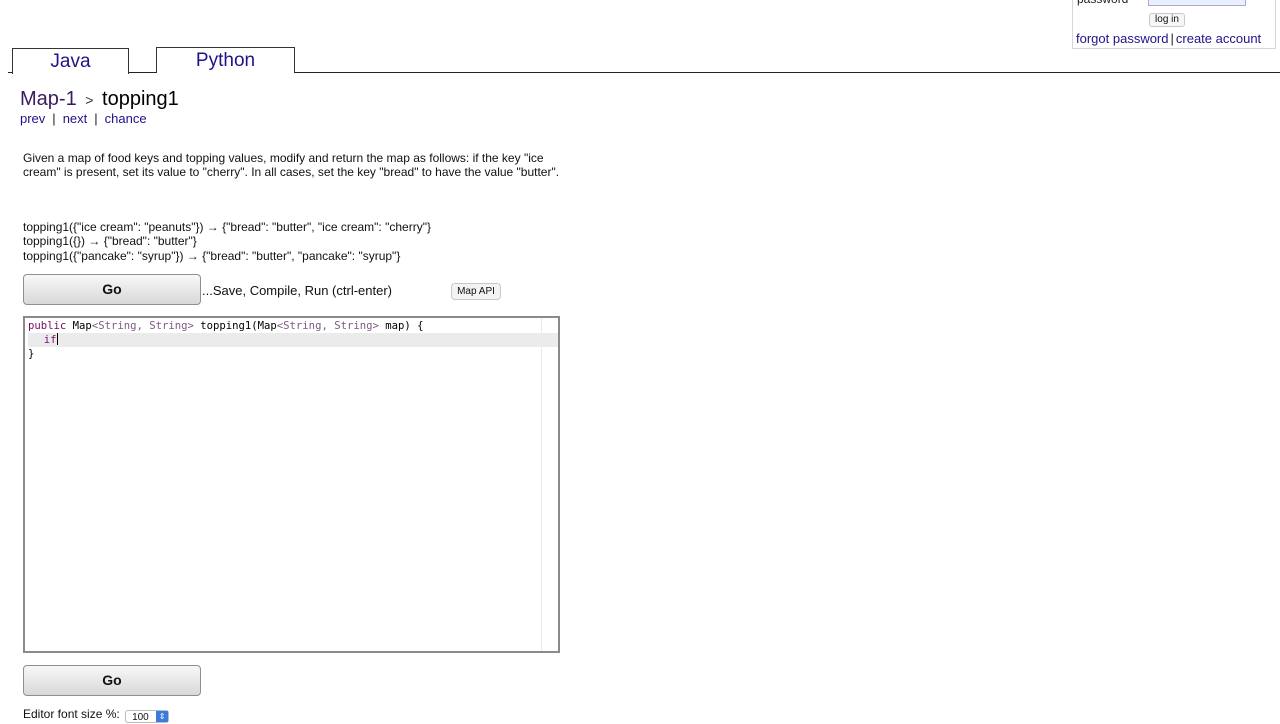 The height and width of the screenshot is (724, 1280). I want to click on editor-font-size: Editor font size %: 100 ⇕, so click(96, 715).